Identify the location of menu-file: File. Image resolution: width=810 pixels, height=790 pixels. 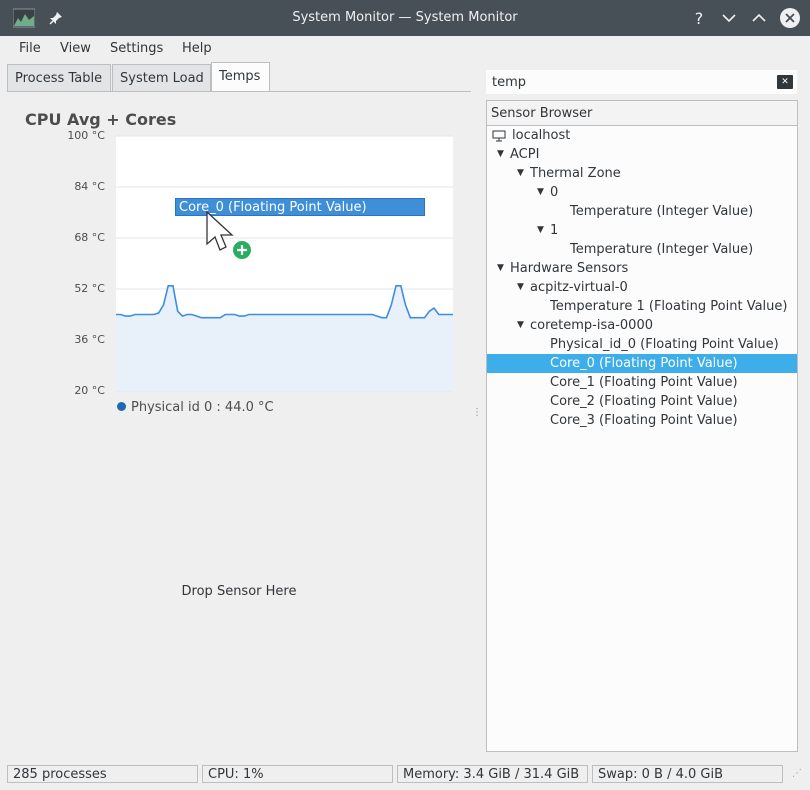
(30, 48).